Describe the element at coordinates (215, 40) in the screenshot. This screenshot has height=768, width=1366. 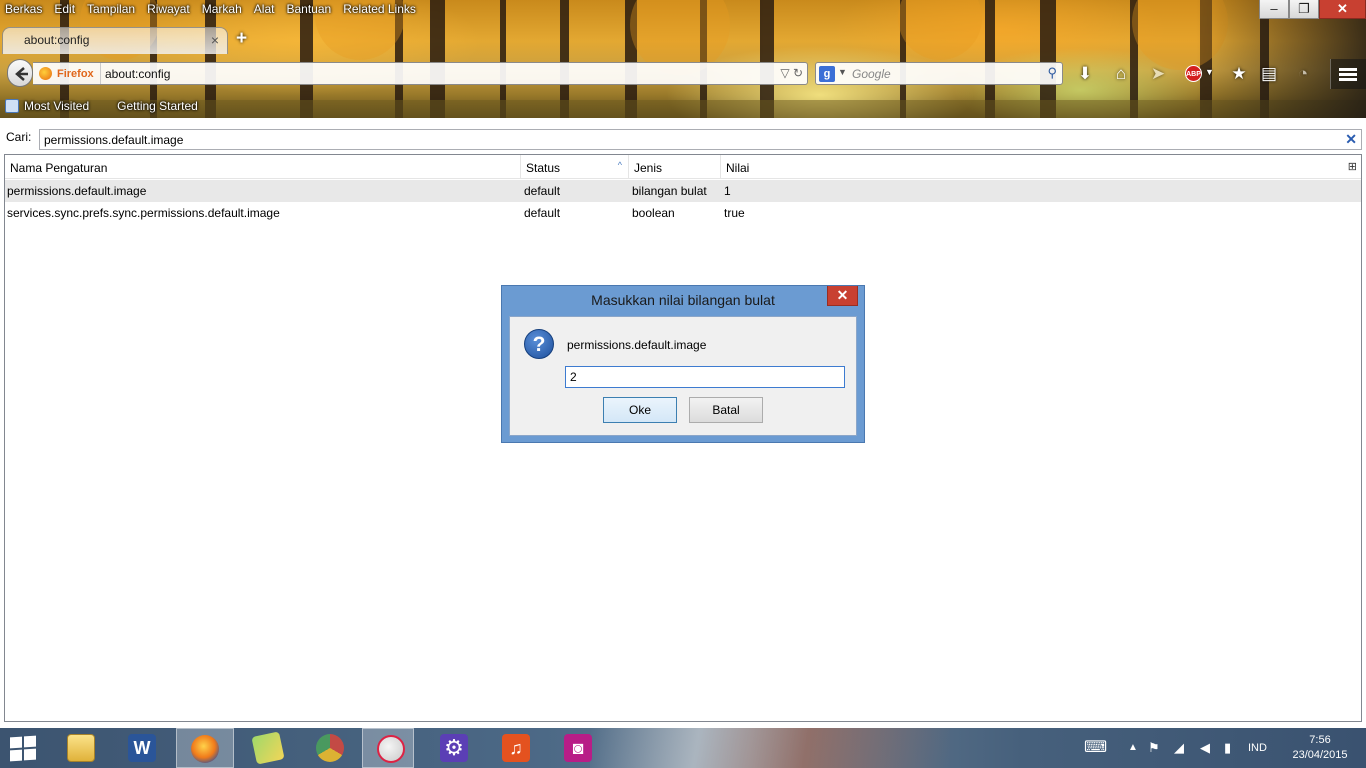
I see `tab-close-icon: ×` at that location.